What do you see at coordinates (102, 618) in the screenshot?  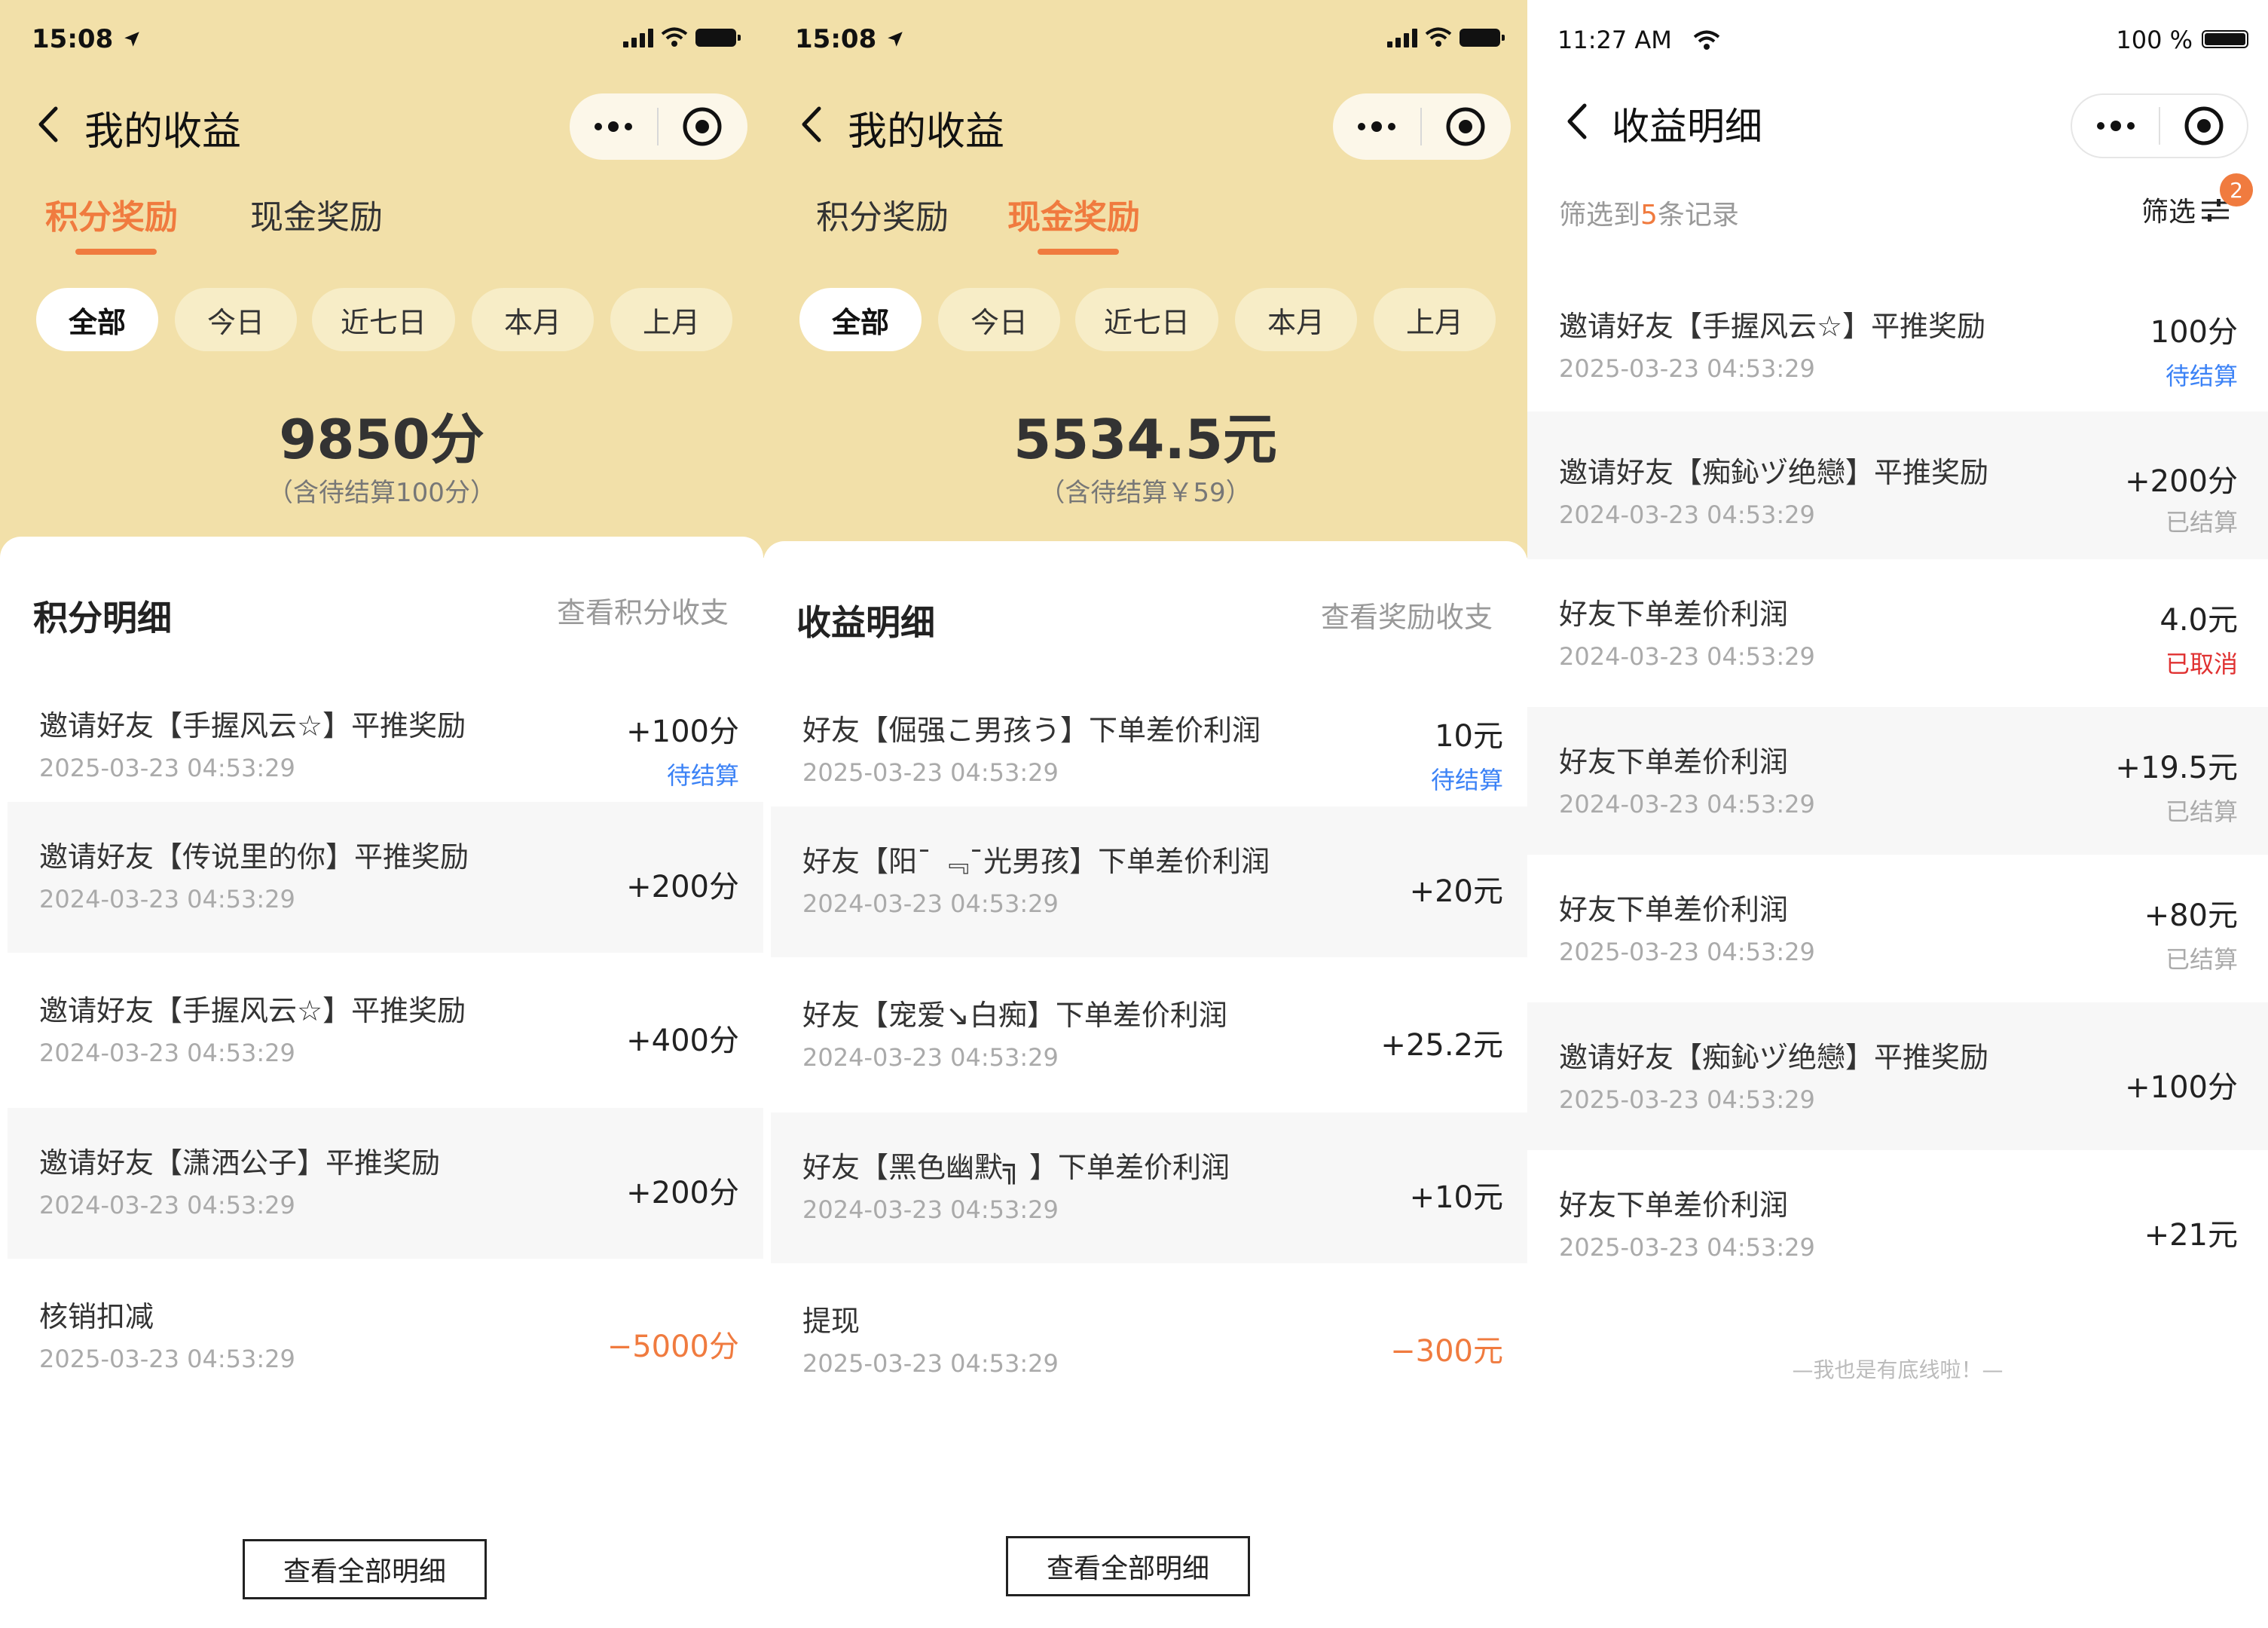 I see `section-title: 积分明细` at bounding box center [102, 618].